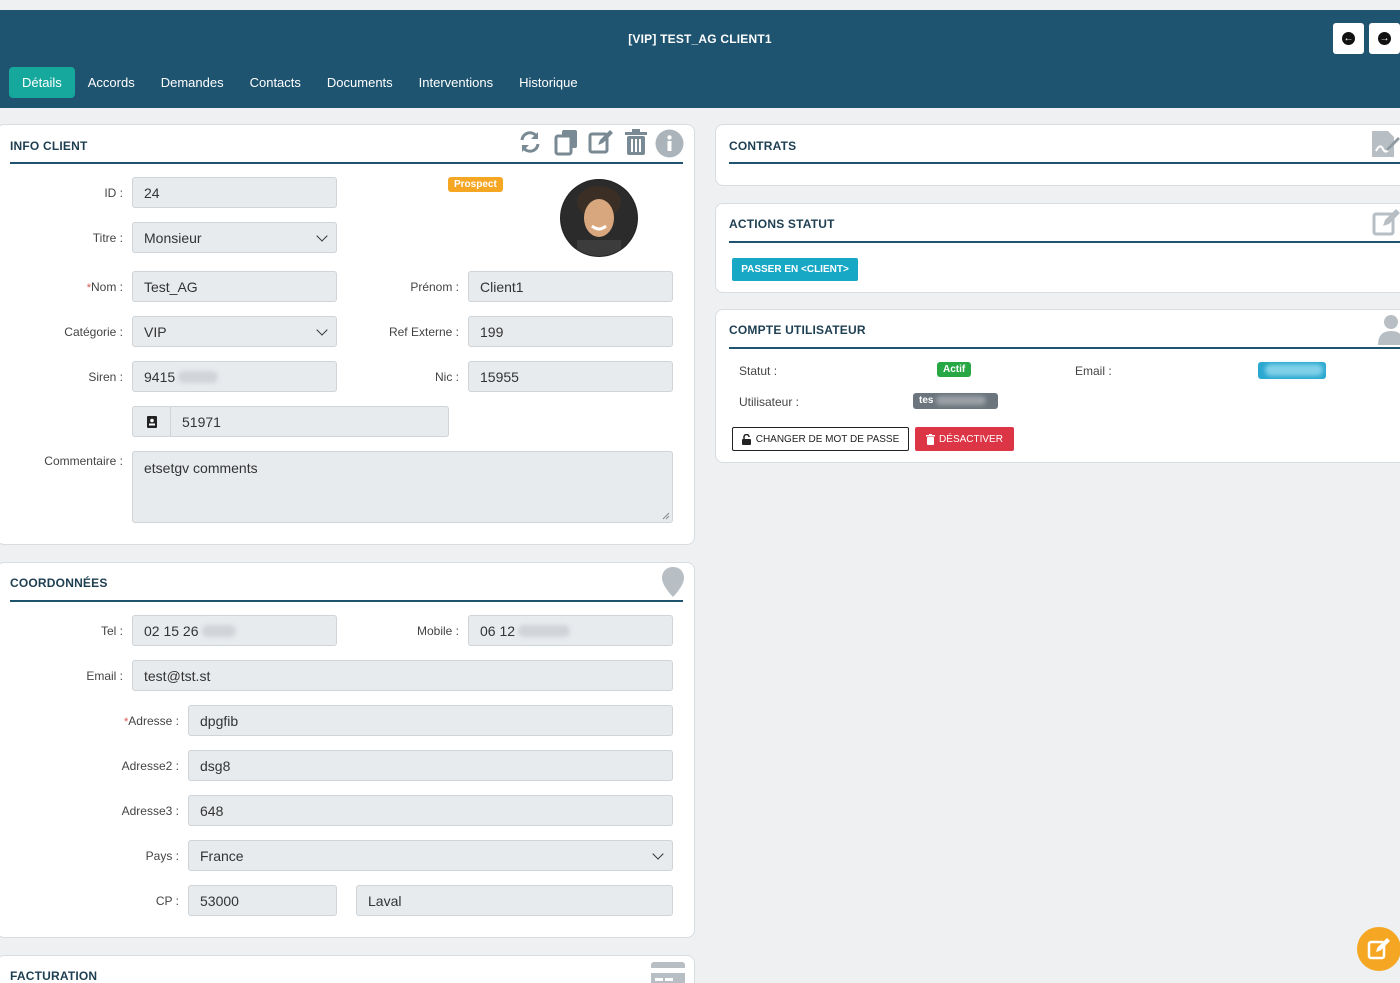 This screenshot has height=983, width=1400. I want to click on copy-icon, so click(567, 142).